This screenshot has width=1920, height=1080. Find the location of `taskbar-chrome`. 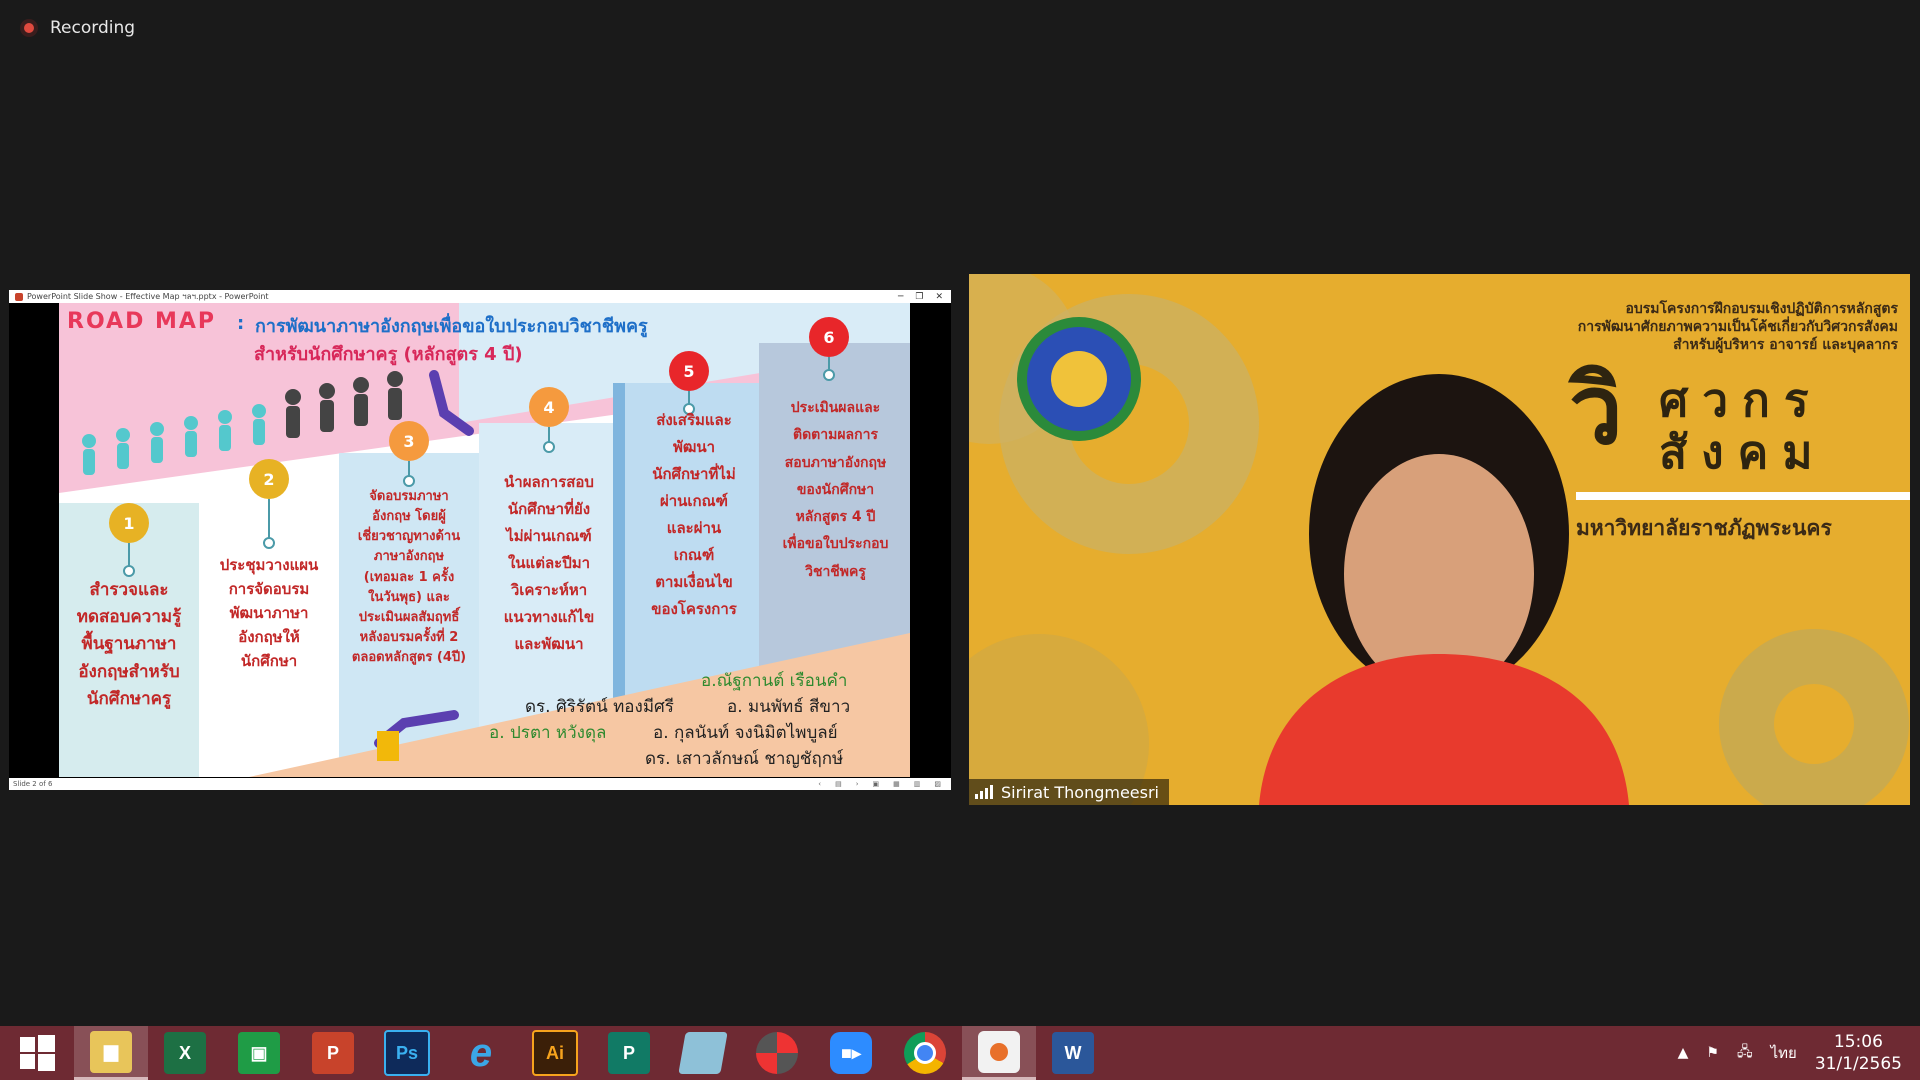

taskbar-chrome is located at coordinates (925, 1053).